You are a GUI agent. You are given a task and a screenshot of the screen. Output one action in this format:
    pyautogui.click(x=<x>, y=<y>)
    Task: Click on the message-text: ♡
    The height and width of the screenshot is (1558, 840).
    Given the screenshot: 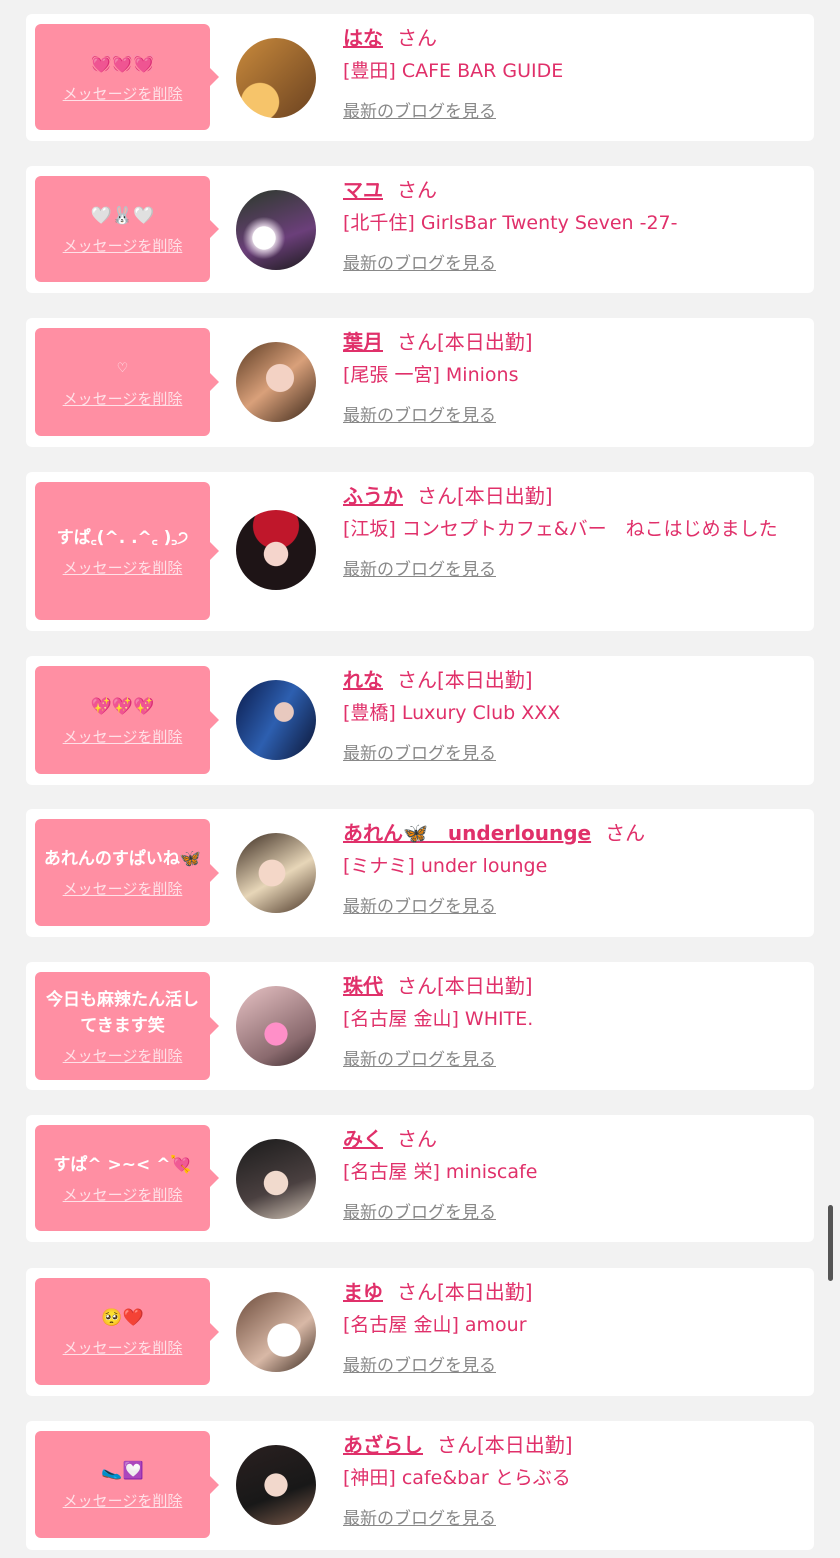 What is the action you would take?
    pyautogui.click(x=122, y=368)
    